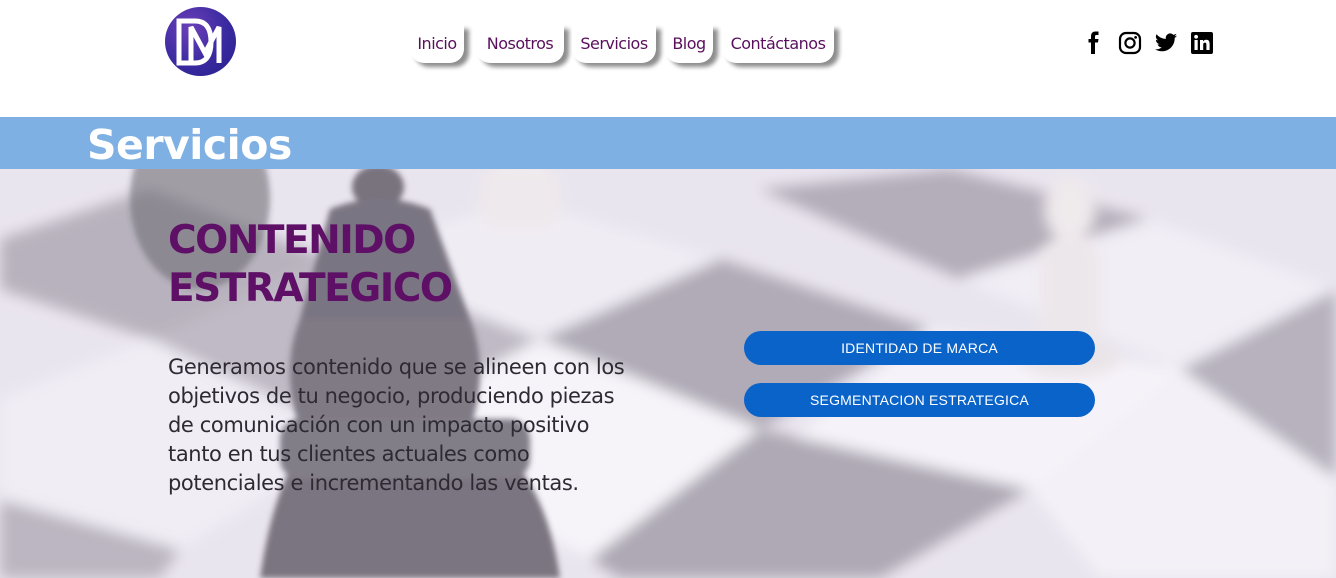 The height and width of the screenshot is (578, 1336). Describe the element at coordinates (310, 288) in the screenshot. I see `service-heading-line2: ESTRATEGICO` at that location.